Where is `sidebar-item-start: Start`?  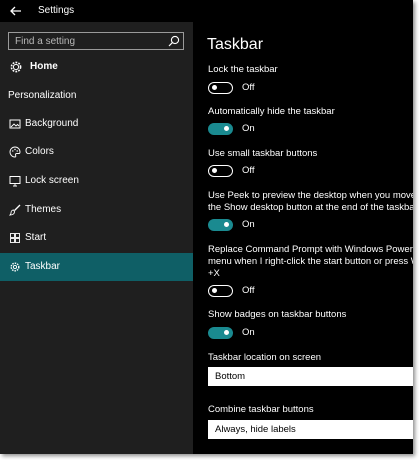
sidebar-item-start: Start is located at coordinates (96, 238).